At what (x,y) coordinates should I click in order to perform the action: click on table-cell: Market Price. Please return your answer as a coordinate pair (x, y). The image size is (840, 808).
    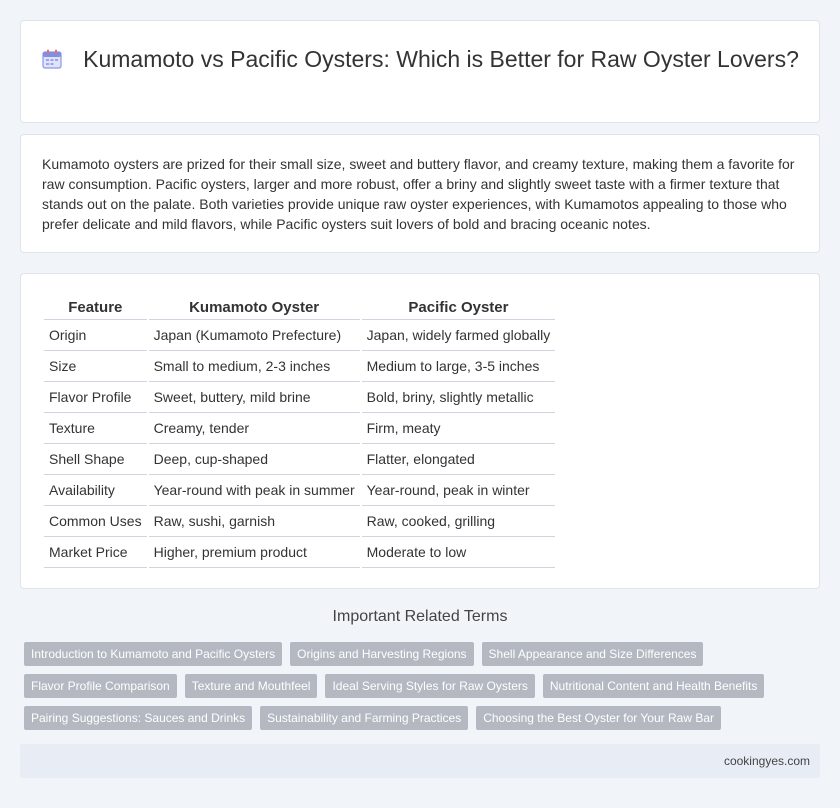
    Looking at the image, I should click on (95, 552).